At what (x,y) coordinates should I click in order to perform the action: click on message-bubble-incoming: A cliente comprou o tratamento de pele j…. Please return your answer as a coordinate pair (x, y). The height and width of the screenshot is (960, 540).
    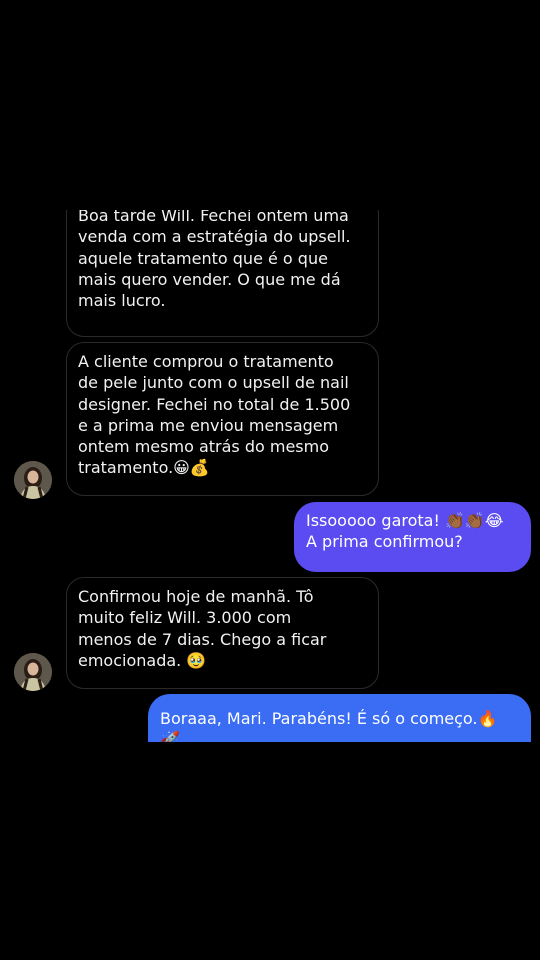
    Looking at the image, I should click on (222, 419).